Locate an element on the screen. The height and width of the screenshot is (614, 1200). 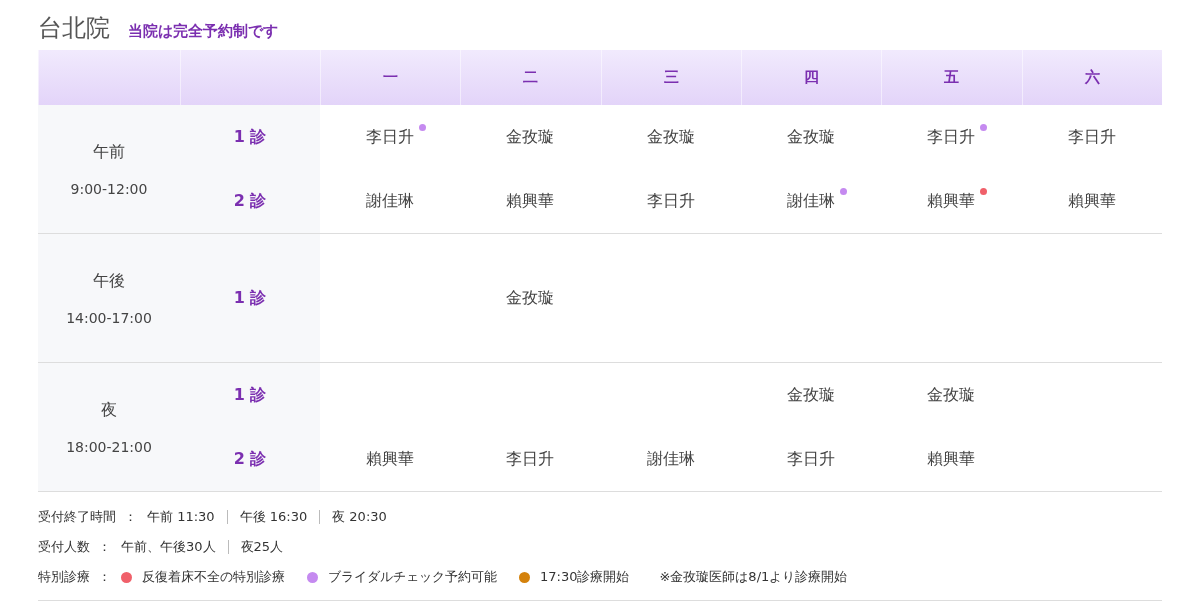
legend-text: 17:30診療開始 is located at coordinates (585, 577).